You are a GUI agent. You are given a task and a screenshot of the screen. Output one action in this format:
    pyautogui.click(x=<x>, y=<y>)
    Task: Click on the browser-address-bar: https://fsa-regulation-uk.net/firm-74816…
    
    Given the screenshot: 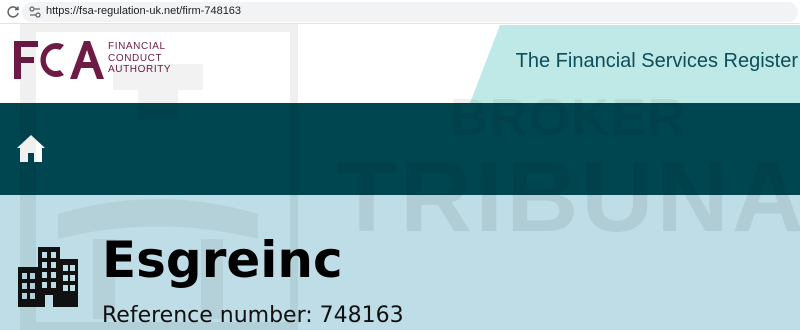 What is the action you would take?
    pyautogui.click(x=400, y=12)
    